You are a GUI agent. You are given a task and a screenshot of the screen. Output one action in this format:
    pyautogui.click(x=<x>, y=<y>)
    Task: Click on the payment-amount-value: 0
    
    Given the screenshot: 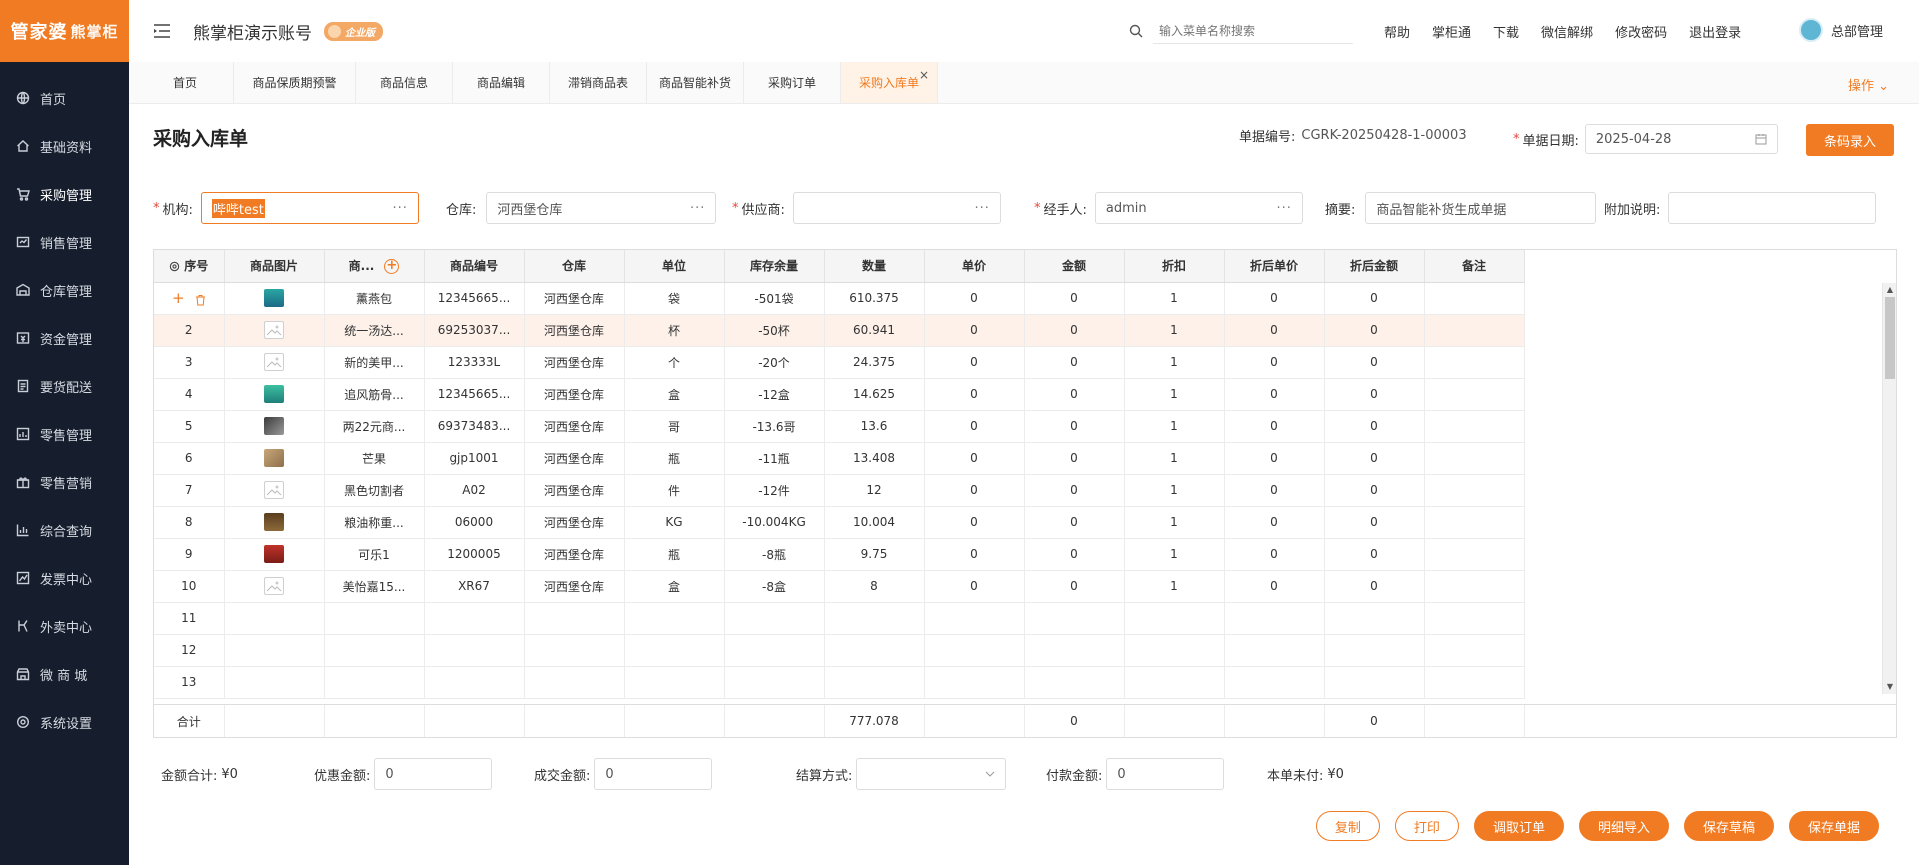 What is the action you would take?
    pyautogui.click(x=1121, y=774)
    